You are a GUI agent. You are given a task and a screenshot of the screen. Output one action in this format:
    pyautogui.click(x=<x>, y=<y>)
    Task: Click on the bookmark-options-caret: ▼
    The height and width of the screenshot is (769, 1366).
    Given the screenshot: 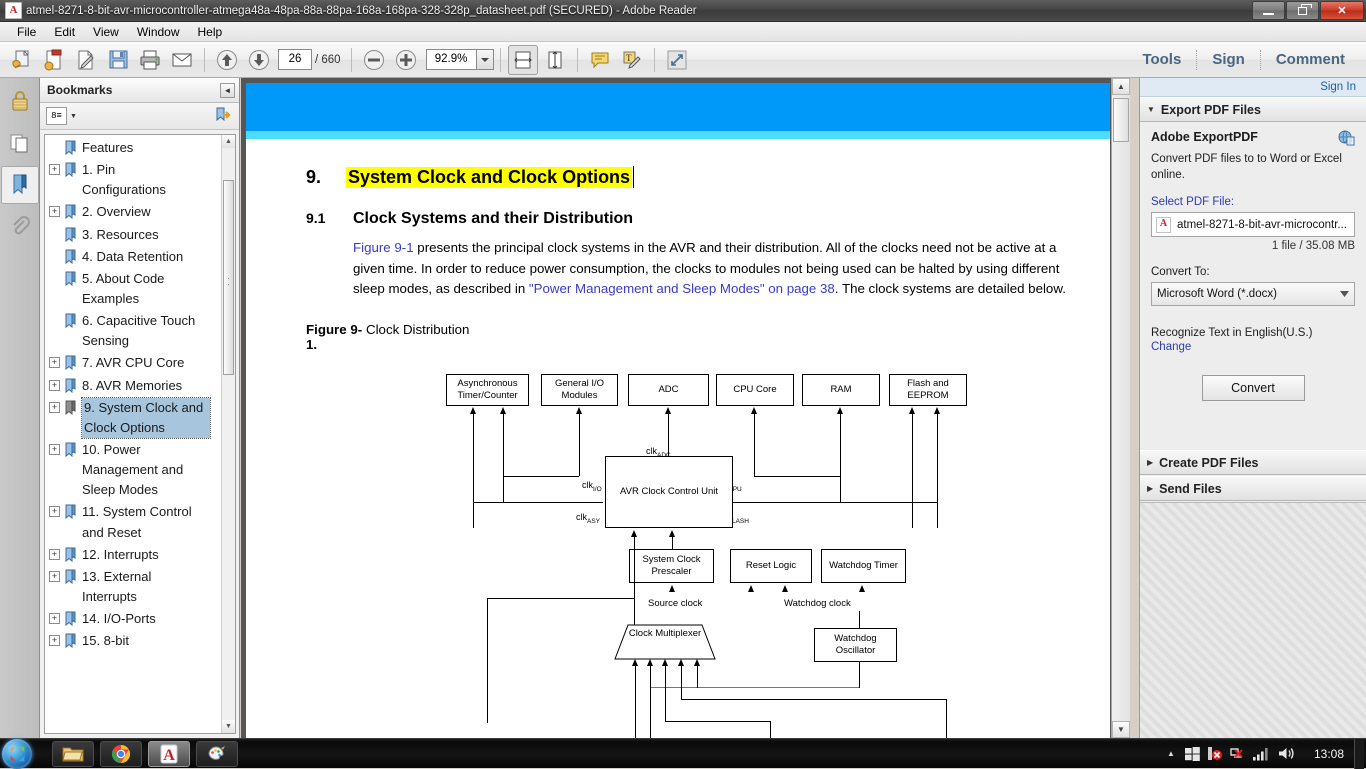 What is the action you would take?
    pyautogui.click(x=73, y=116)
    